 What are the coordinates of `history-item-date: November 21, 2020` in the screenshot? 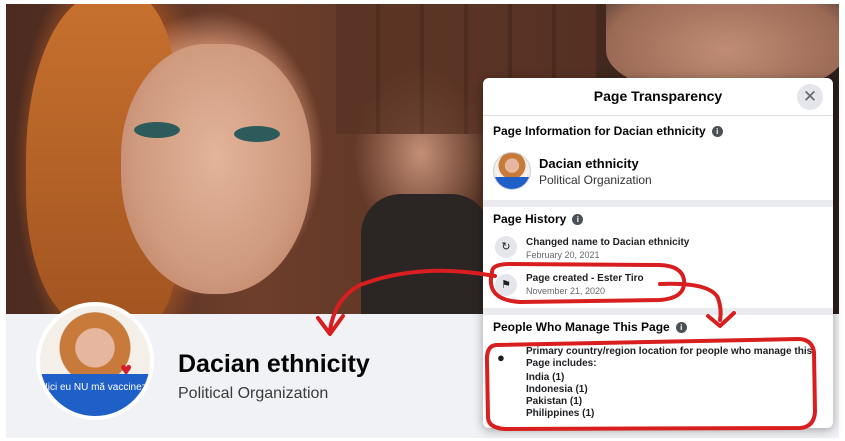 It's located at (566, 291).